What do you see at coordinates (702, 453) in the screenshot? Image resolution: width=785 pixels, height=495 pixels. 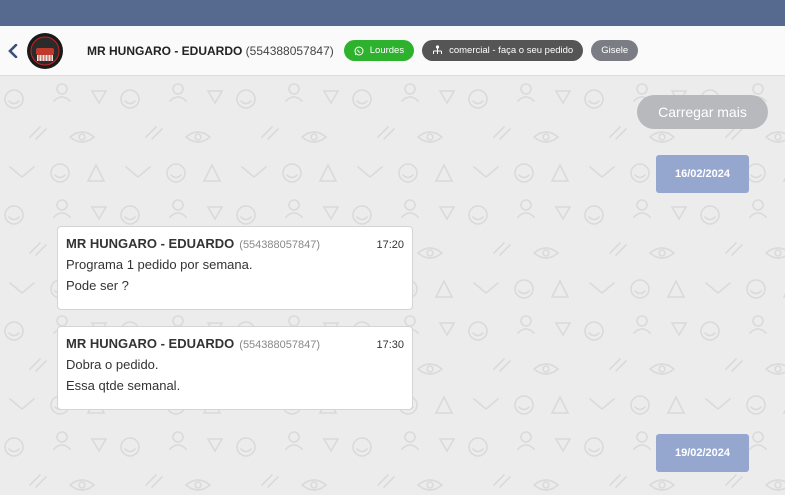 I see `date-separator: 19/02/2024` at bounding box center [702, 453].